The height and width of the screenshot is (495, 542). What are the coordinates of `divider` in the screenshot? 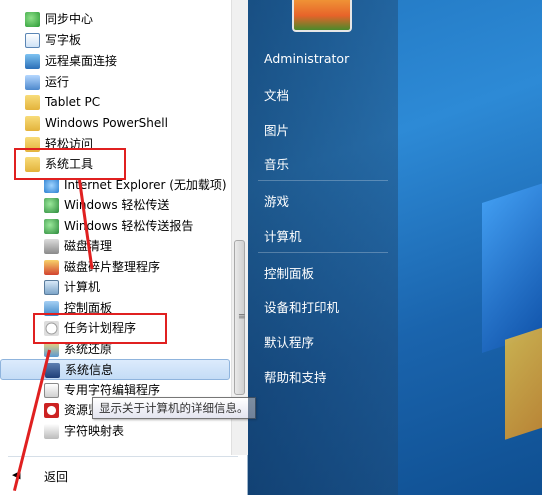 It's located at (123, 456).